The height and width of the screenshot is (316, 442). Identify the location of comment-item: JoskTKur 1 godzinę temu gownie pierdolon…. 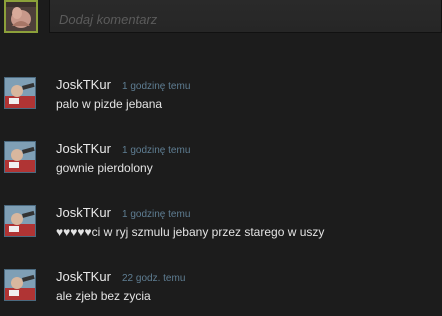
(221, 161).